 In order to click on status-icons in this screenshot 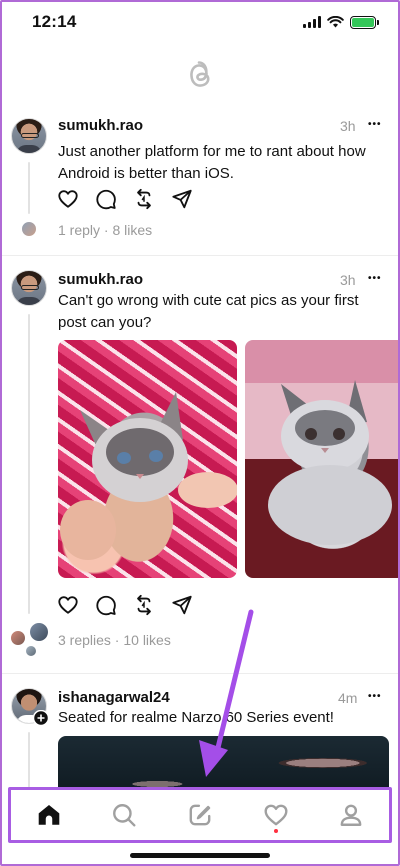, I will do `click(341, 22)`.